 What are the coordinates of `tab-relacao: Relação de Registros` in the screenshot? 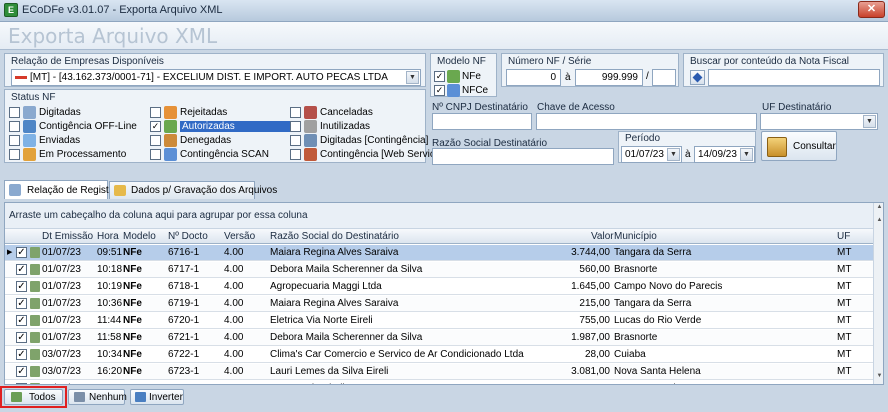 It's located at (63, 189).